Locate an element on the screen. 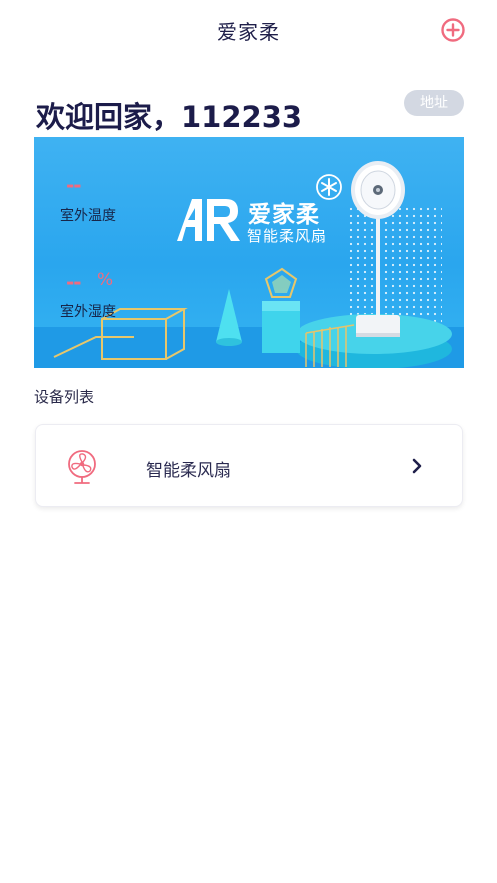 The width and height of the screenshot is (497, 883). humidity-unit: % is located at coordinates (105, 280).